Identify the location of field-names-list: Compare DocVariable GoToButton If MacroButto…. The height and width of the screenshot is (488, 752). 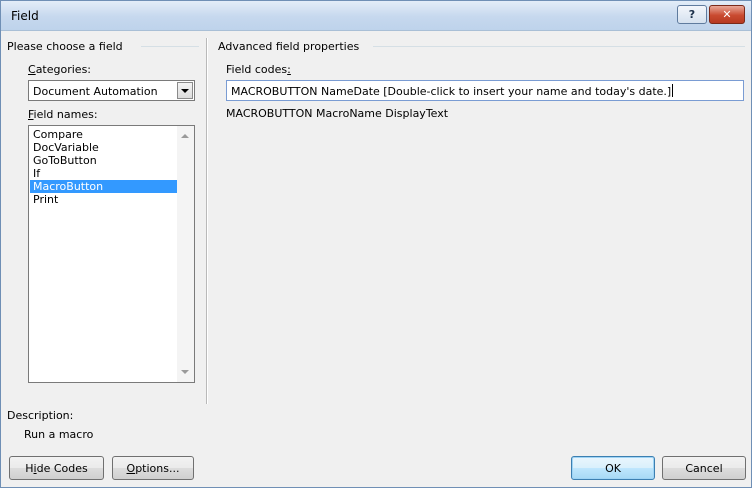
(111, 254).